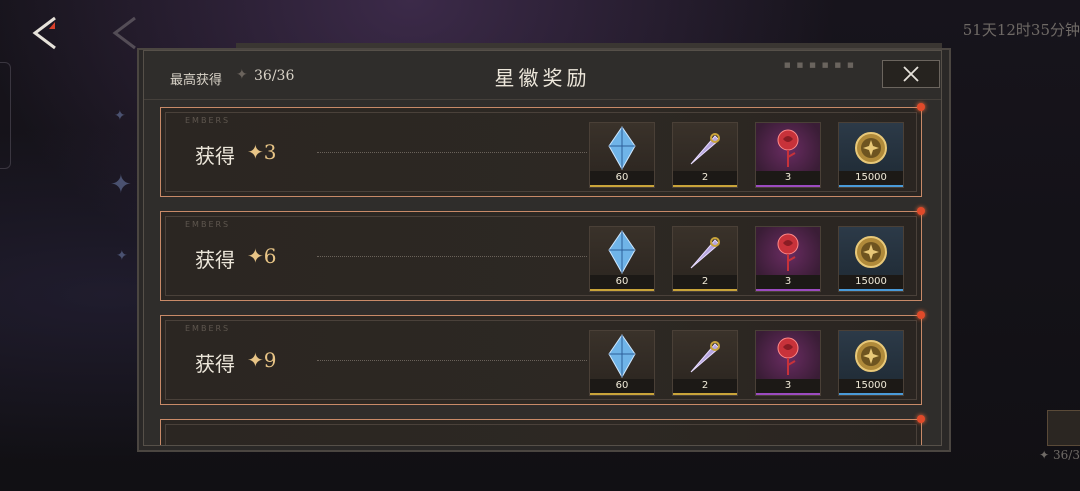  I want to click on close-icon, so click(911, 74).